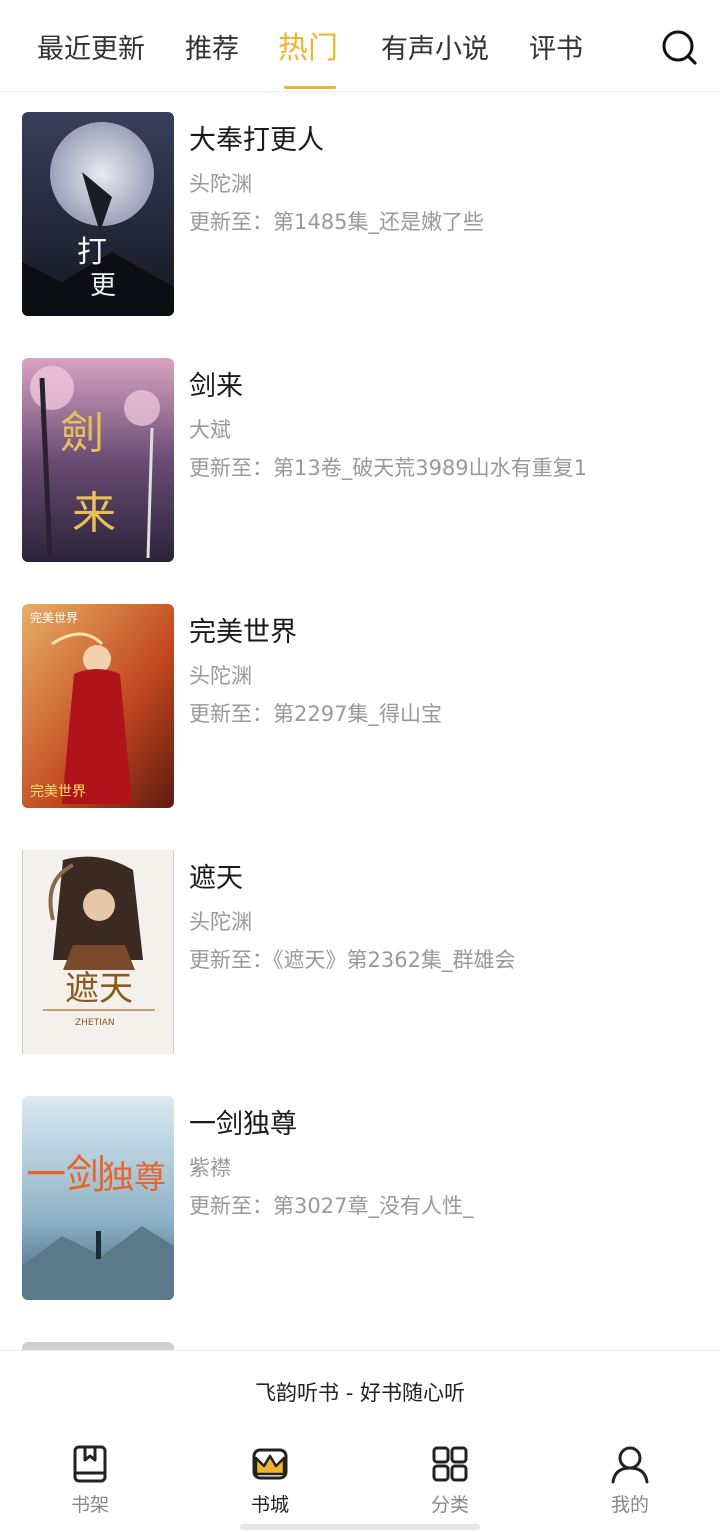 This screenshot has width=720, height=1532. I want to click on nav-bookstore: 书城, so click(270, 1484).